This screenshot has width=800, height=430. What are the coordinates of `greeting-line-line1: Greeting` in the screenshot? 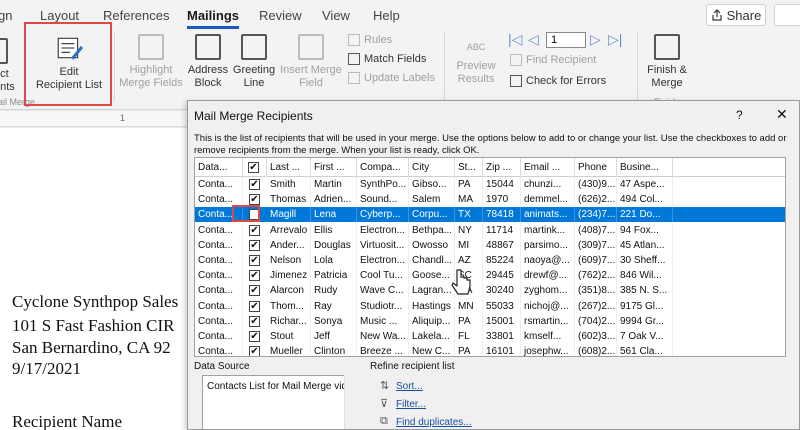 It's located at (254, 70).